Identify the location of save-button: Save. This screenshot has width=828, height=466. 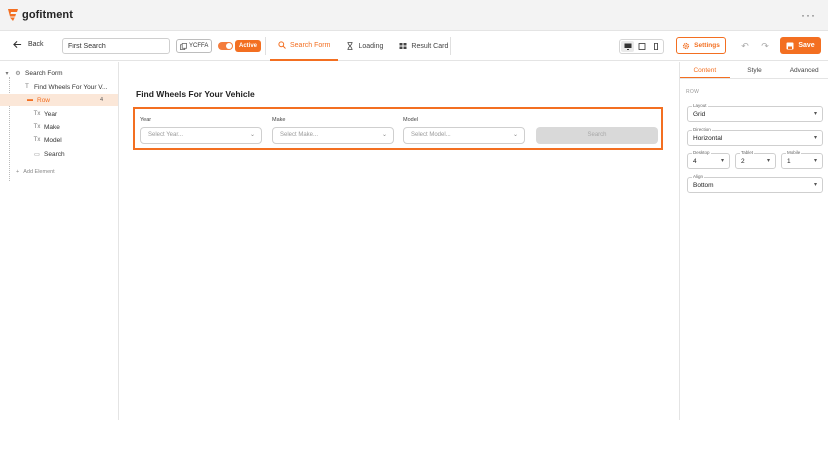
(800, 45).